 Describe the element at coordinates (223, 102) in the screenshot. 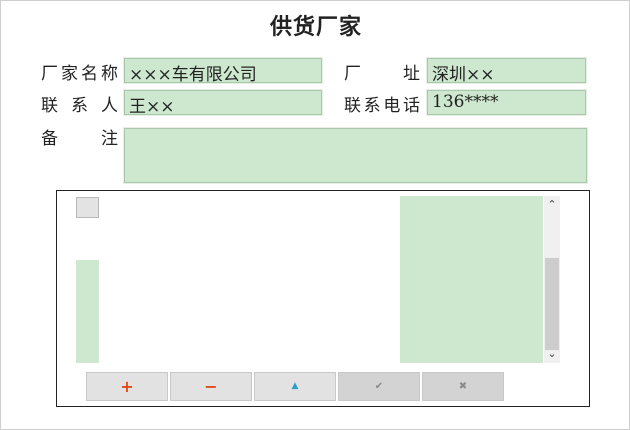

I see `contact-field: 王××` at that location.